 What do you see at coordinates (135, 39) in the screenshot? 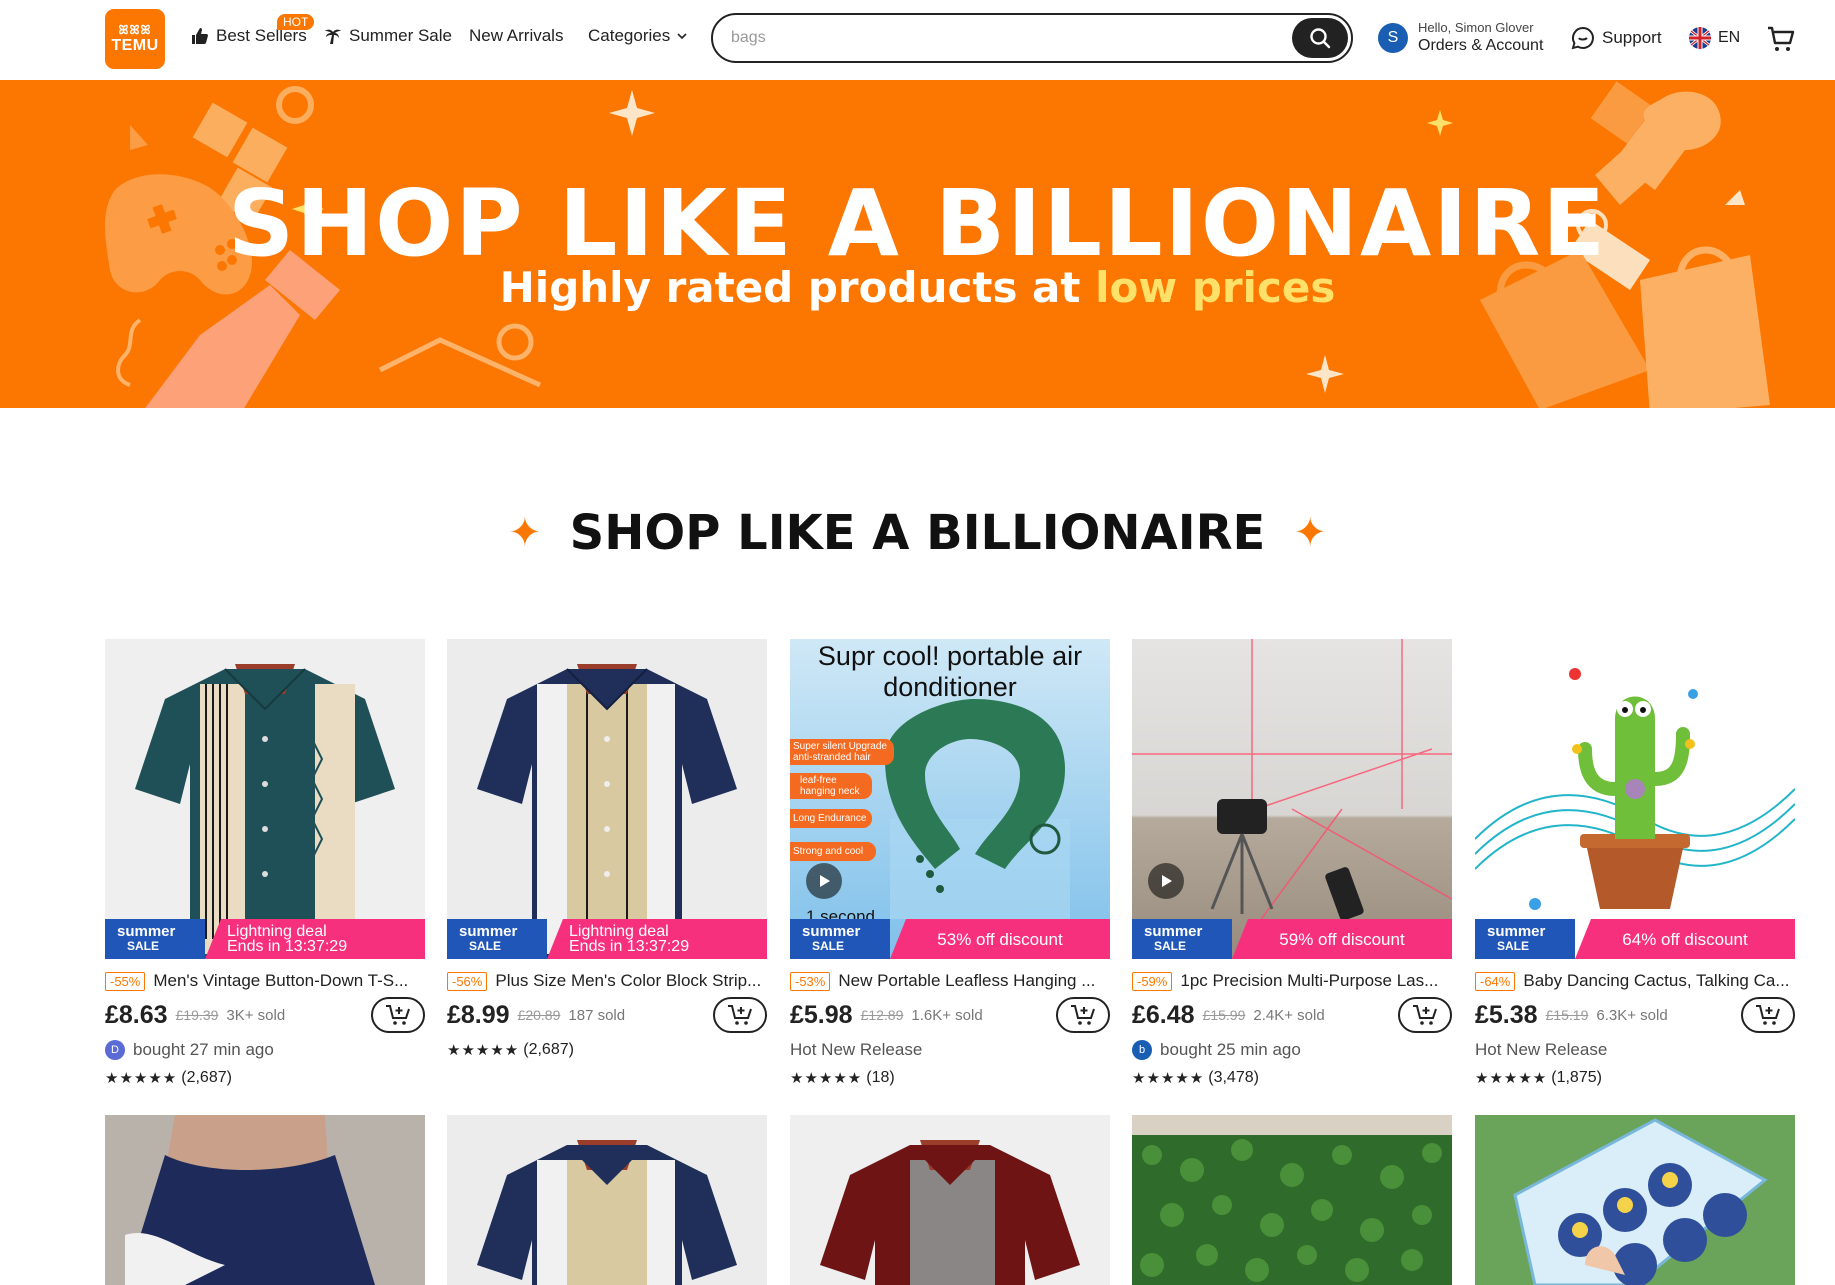
I see `temu-logo: ꕤꕤꕤ TEMU` at bounding box center [135, 39].